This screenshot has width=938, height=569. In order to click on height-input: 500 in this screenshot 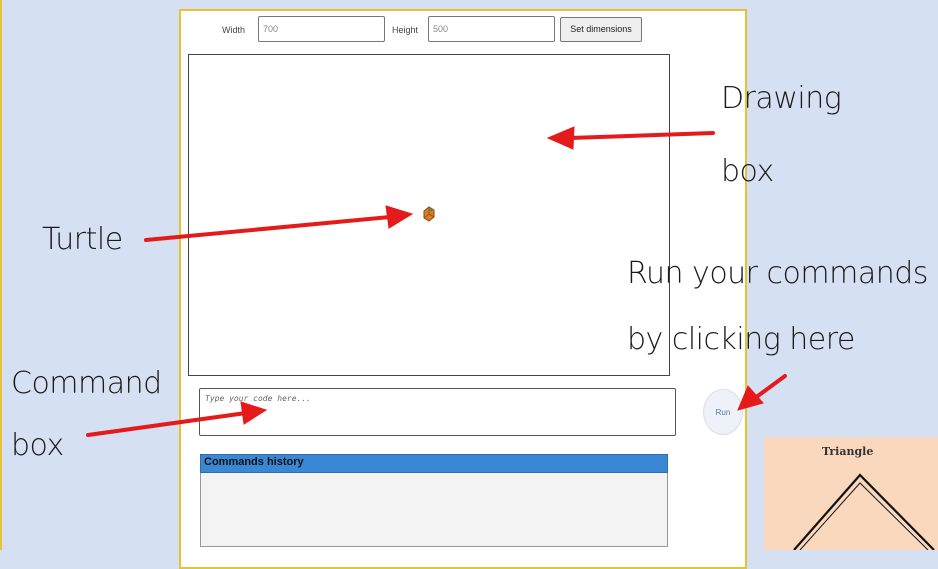, I will do `click(491, 29)`.